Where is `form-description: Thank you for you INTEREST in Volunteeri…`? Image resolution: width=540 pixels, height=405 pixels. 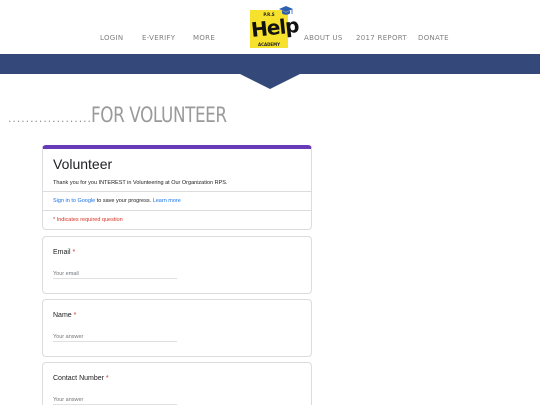 form-description: Thank you for you INTEREST in Volunteeri… is located at coordinates (140, 183).